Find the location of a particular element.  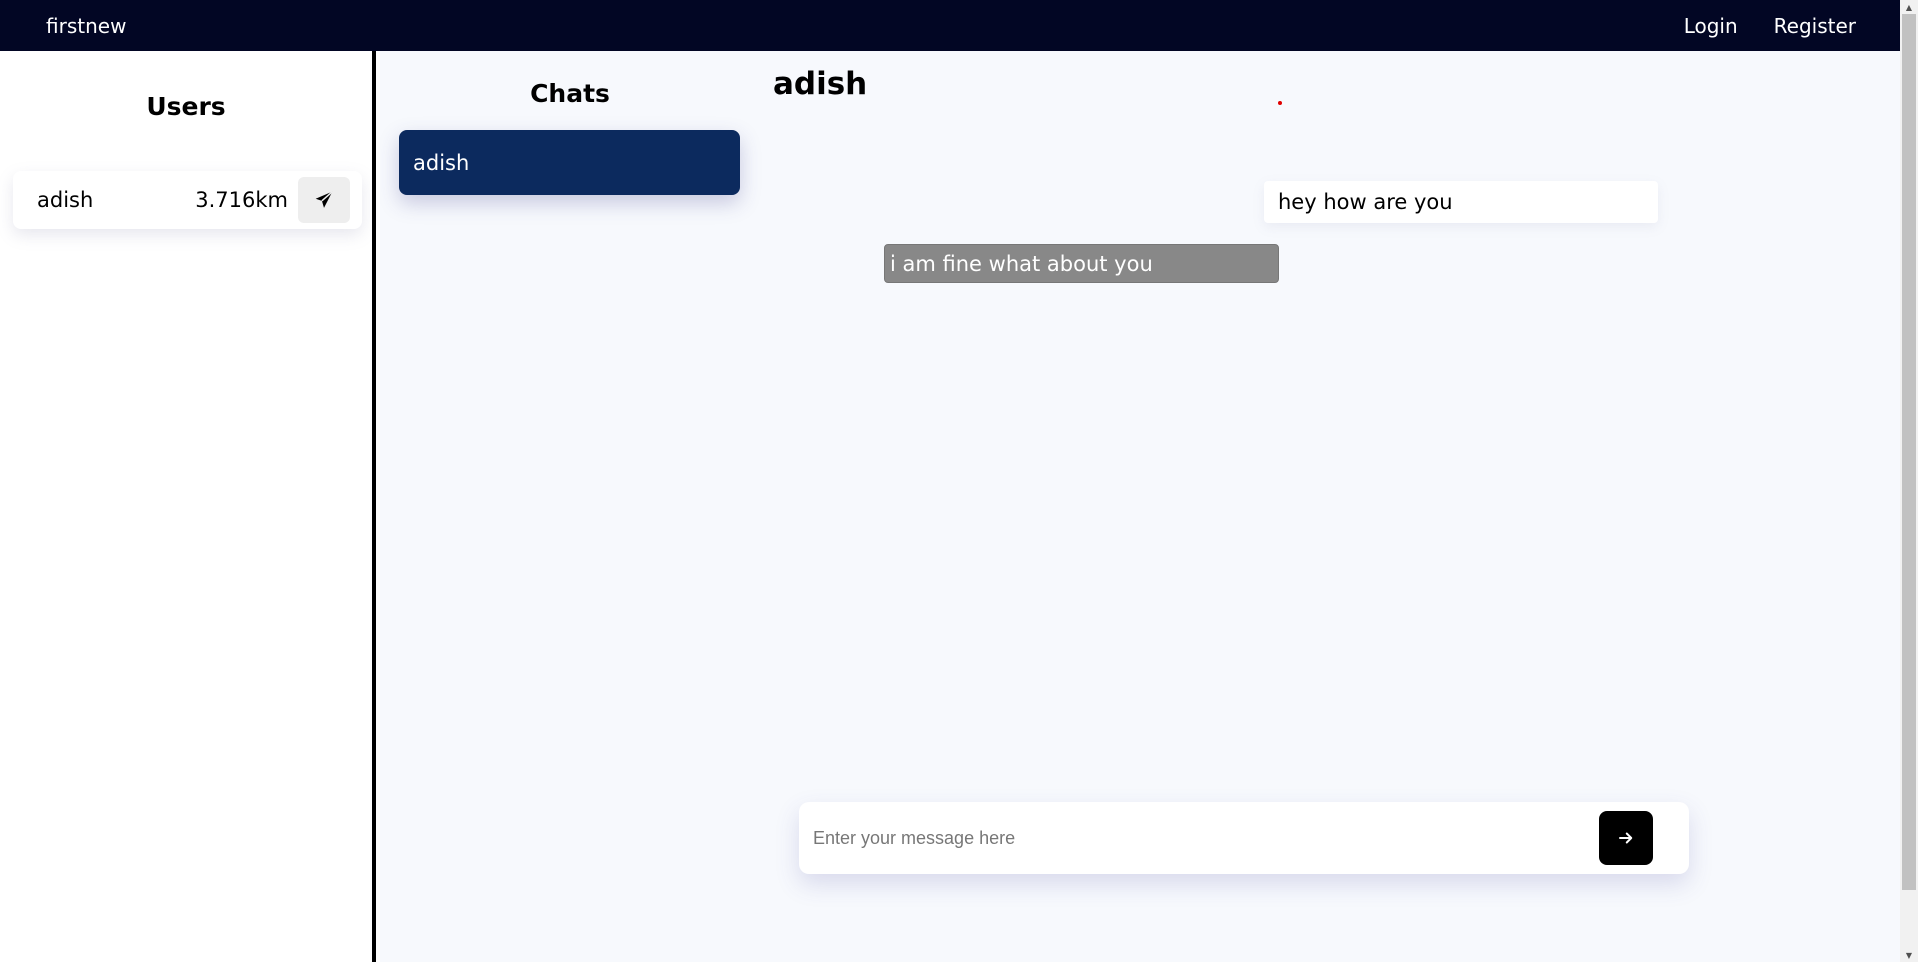

brand-link: firstnew is located at coordinates (86, 26).